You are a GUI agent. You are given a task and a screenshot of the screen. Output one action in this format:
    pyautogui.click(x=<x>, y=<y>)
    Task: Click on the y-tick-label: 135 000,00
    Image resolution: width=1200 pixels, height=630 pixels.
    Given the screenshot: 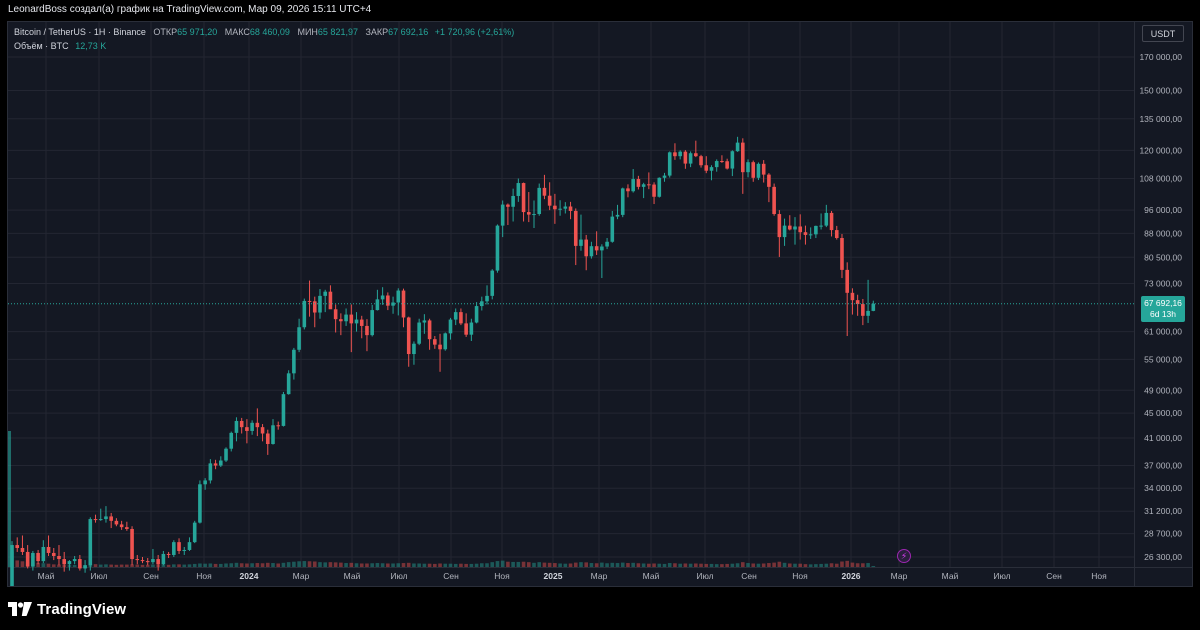 What is the action you would take?
    pyautogui.click(x=1160, y=119)
    